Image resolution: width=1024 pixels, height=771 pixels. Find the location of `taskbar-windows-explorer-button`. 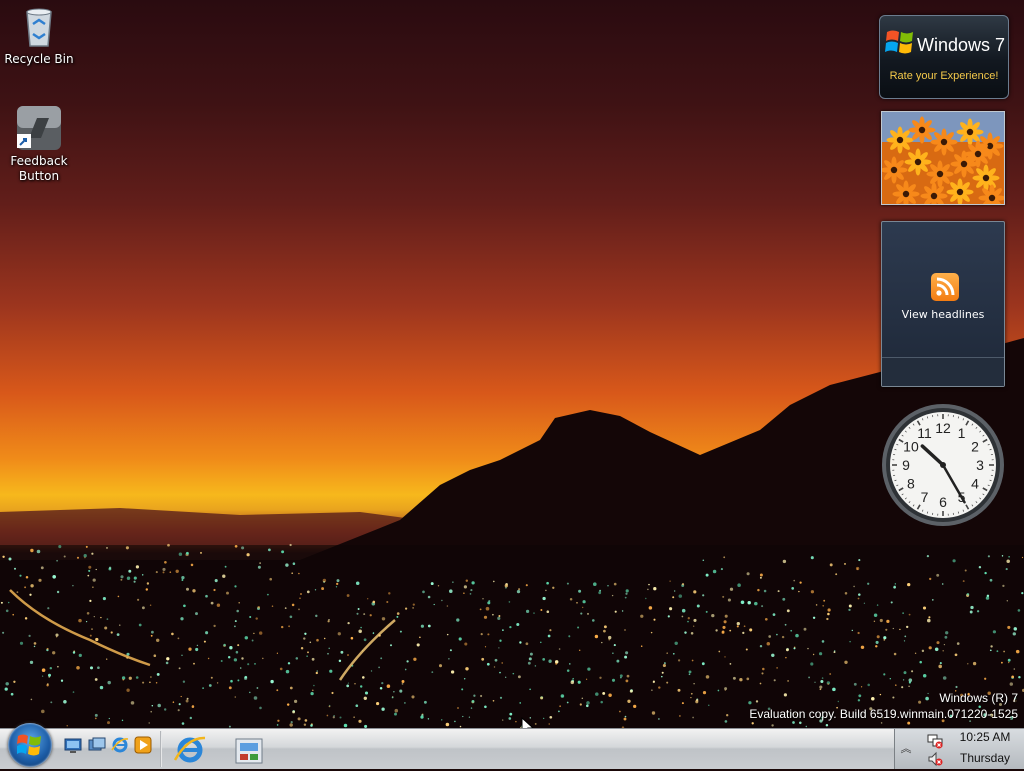

taskbar-windows-explorer-button is located at coordinates (250, 749).